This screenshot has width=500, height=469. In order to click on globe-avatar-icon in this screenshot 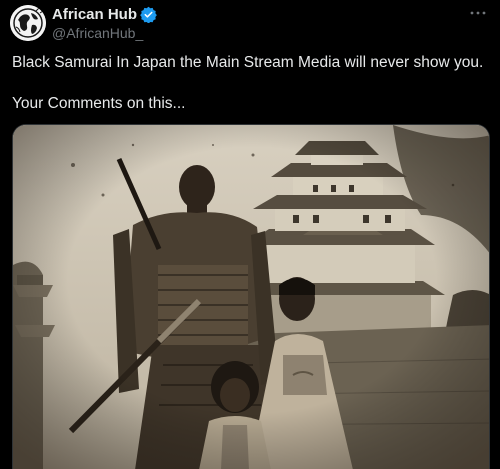, I will do `click(28, 23)`.